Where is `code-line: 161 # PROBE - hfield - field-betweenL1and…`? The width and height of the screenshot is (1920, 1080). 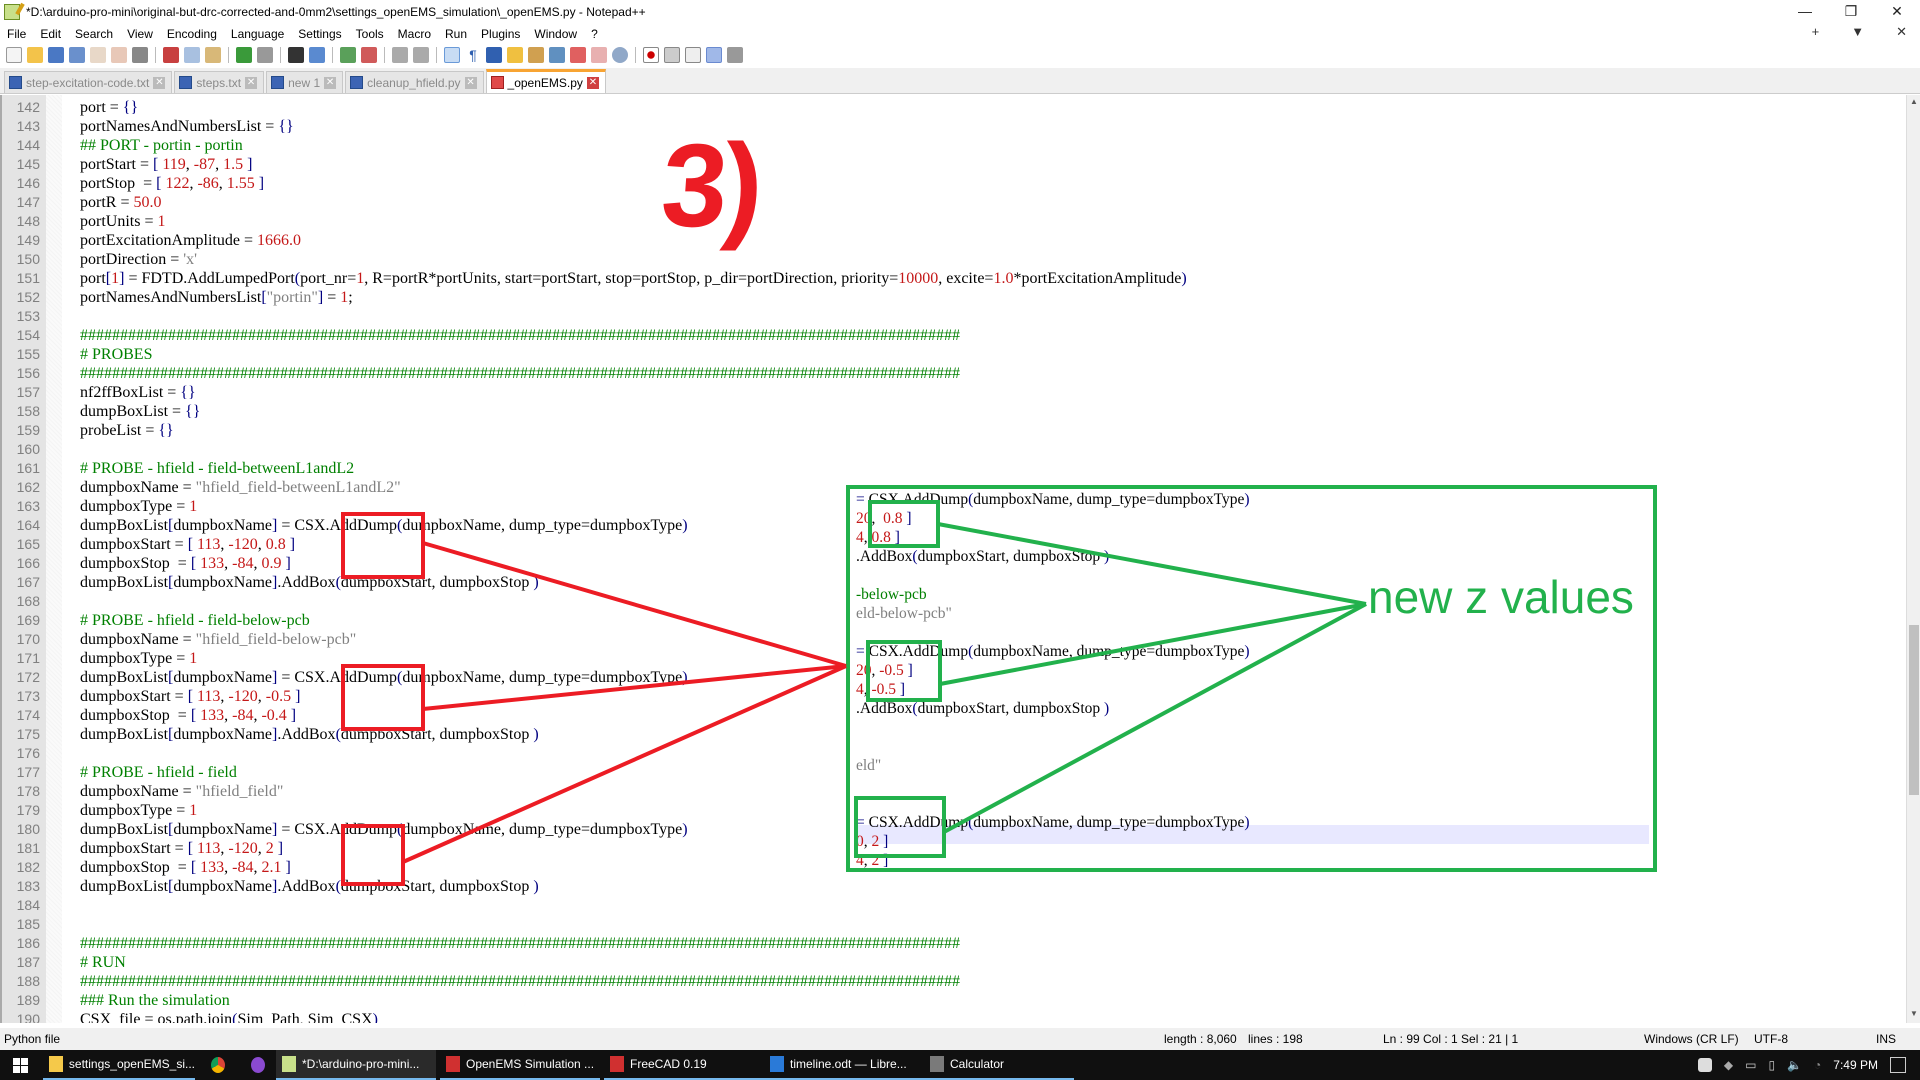
code-line: 161 # PROBE - hfield - field-betweenL1and… is located at coordinates (594, 468).